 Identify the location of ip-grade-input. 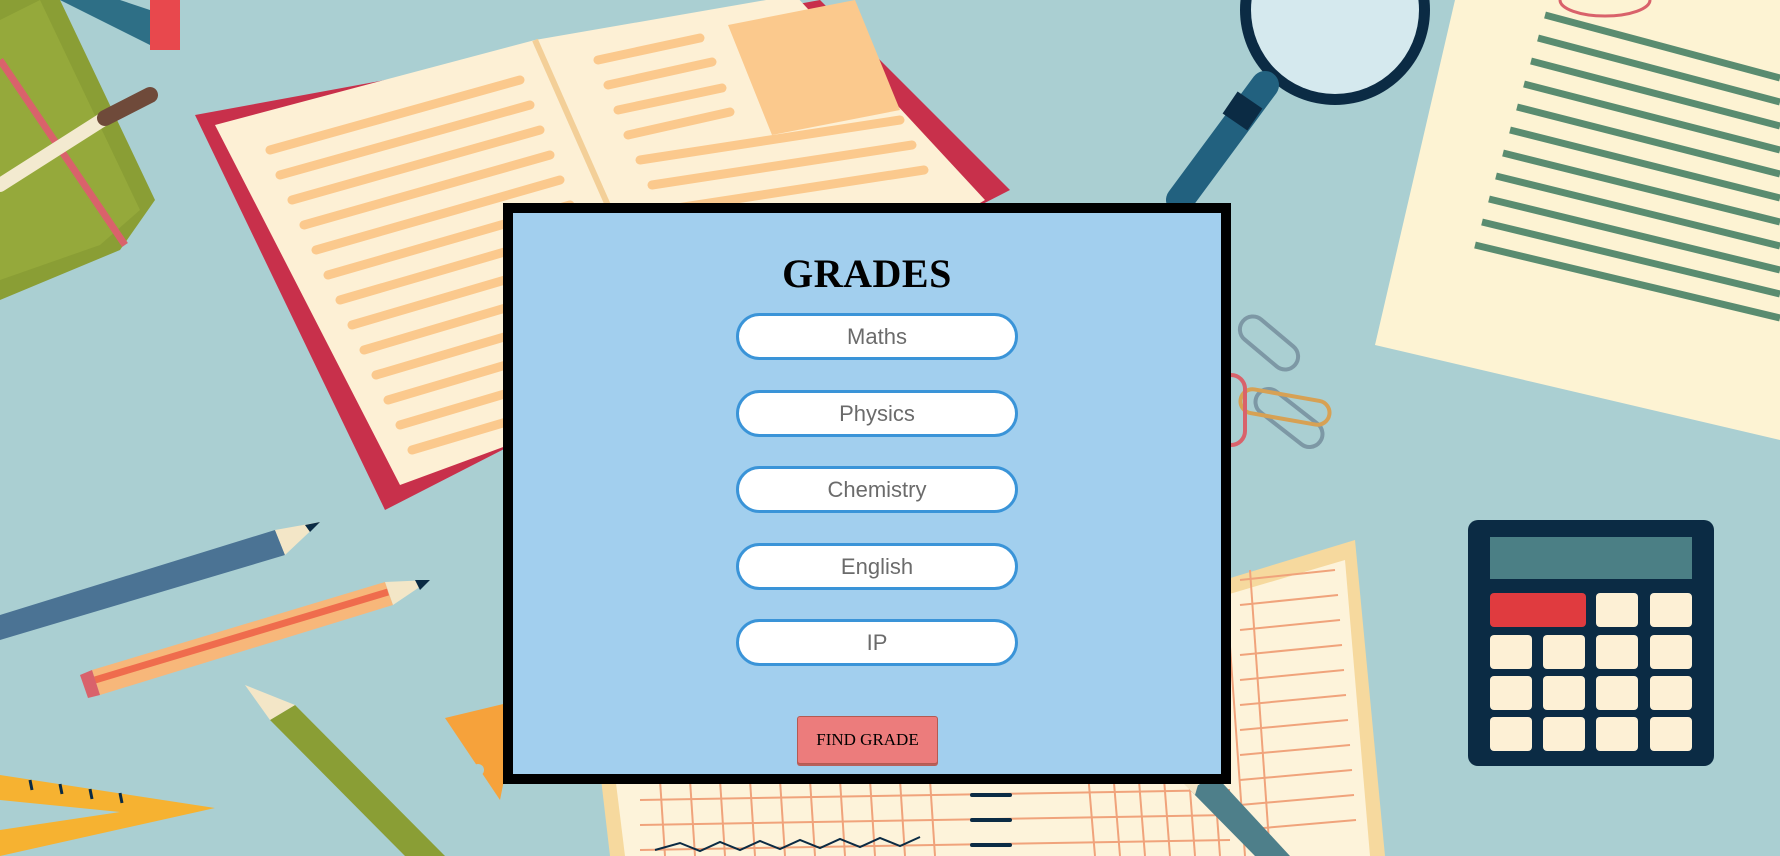
(877, 642).